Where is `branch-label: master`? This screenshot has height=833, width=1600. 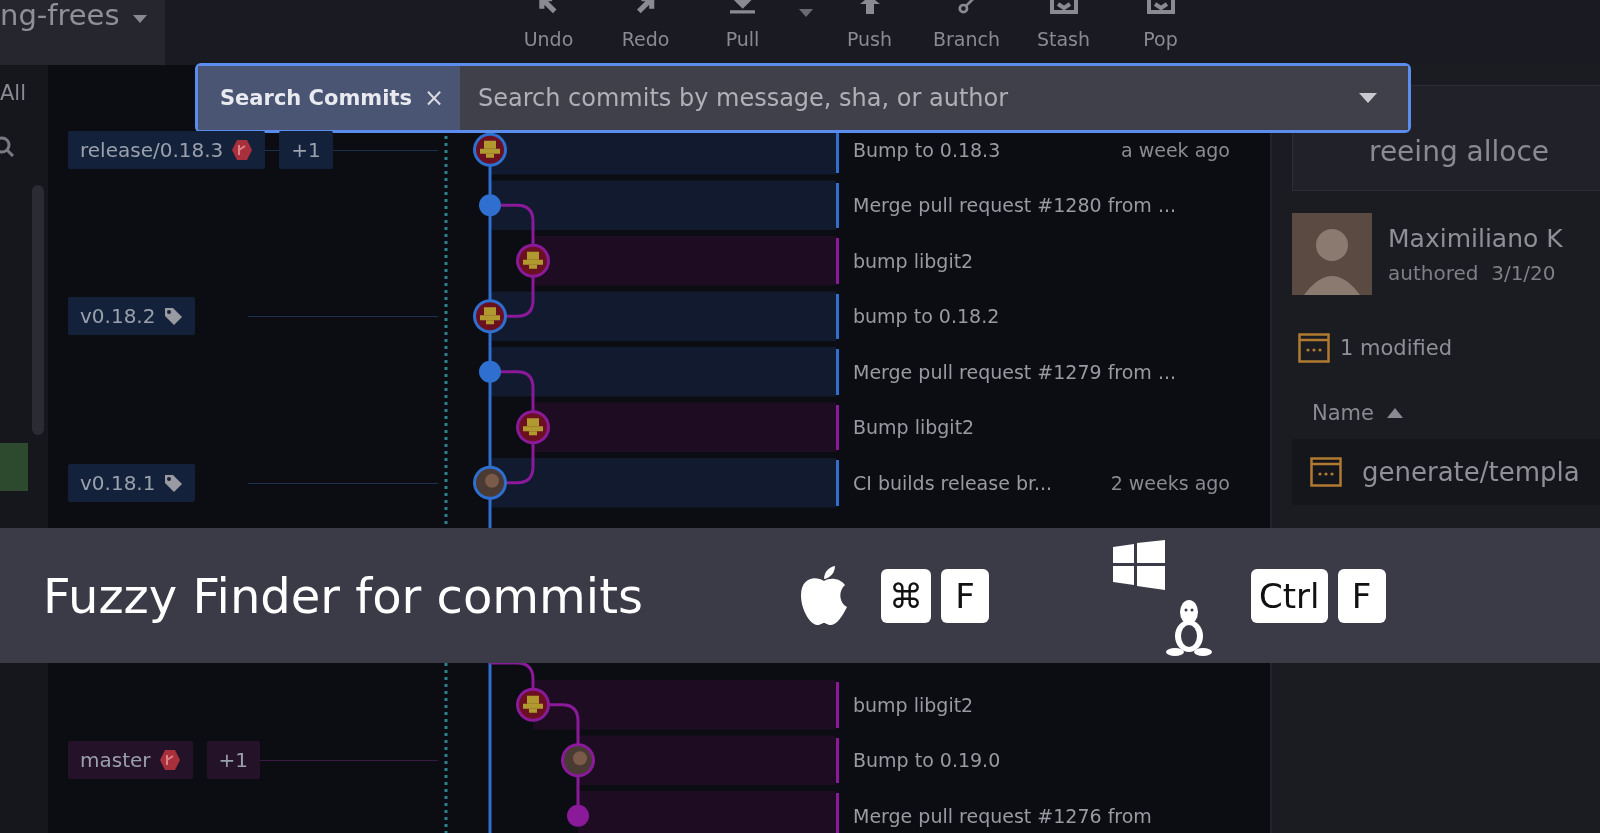
branch-label: master is located at coordinates (130, 760).